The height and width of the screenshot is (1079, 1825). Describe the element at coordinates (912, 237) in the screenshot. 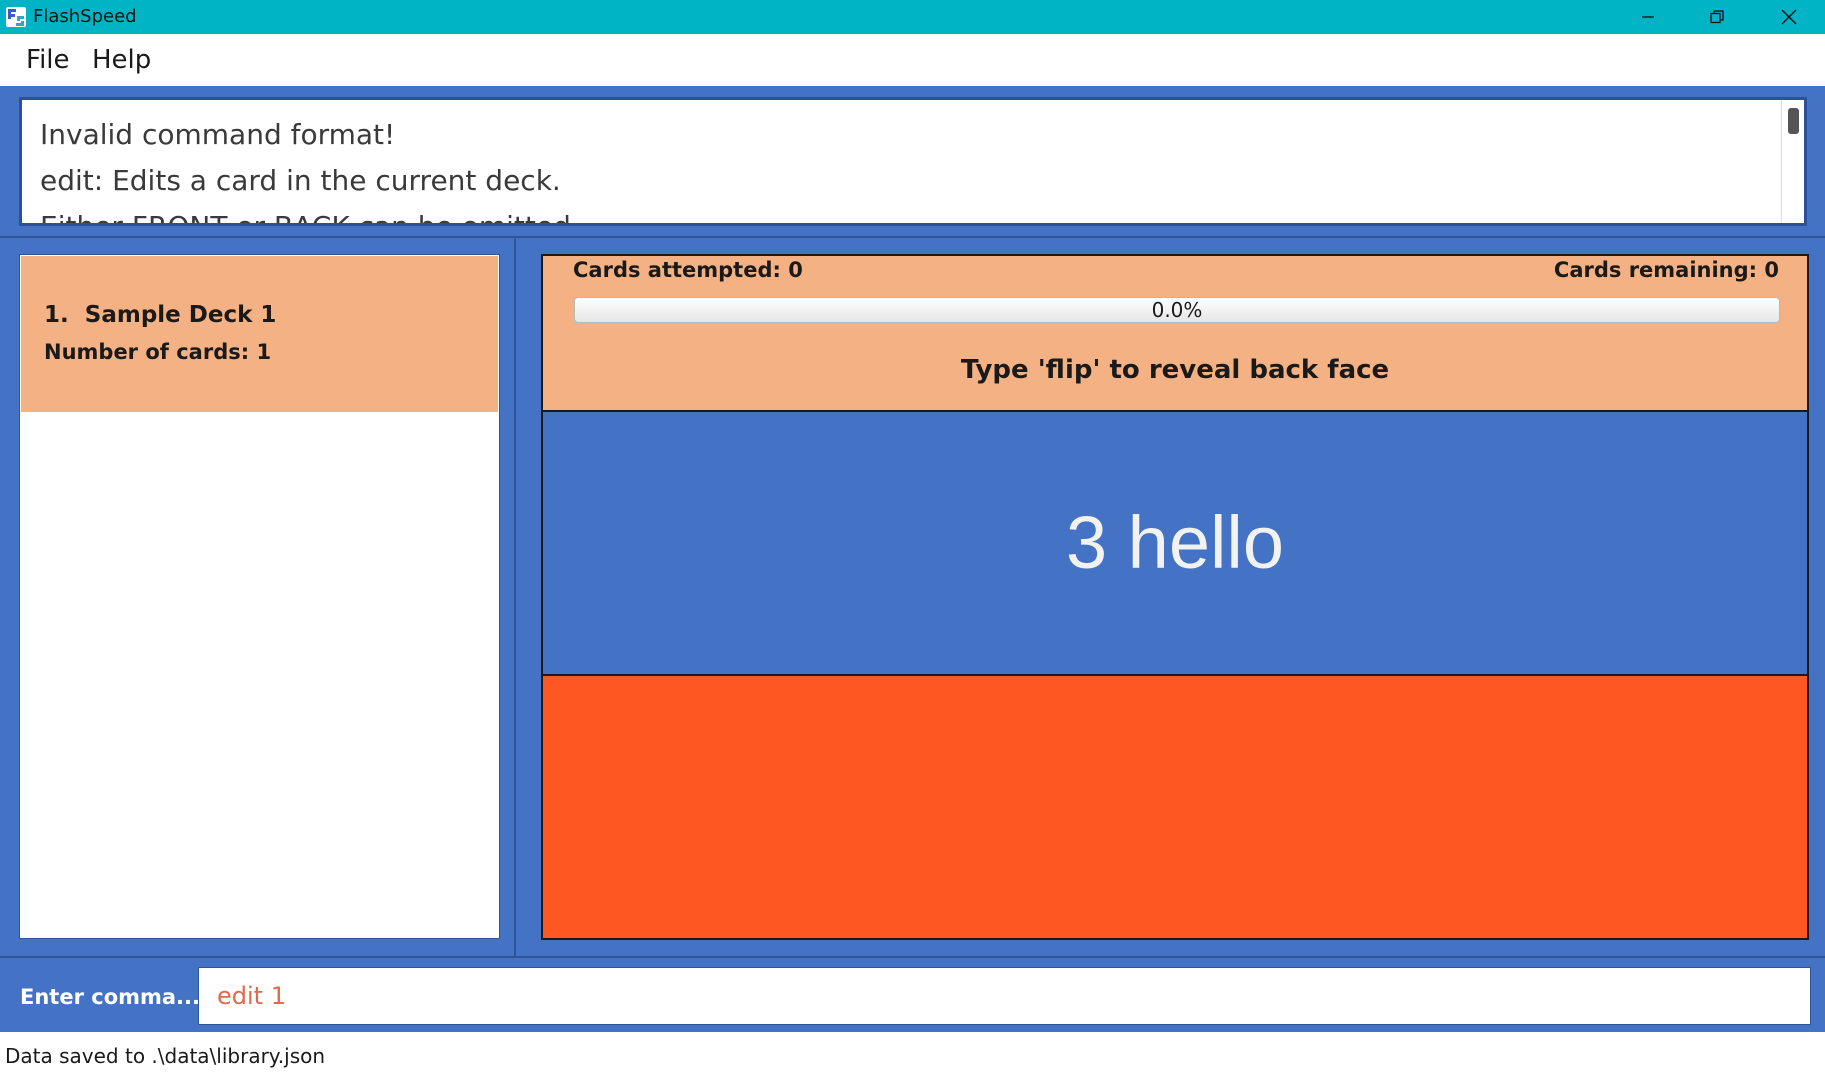

I see `top-divider` at that location.